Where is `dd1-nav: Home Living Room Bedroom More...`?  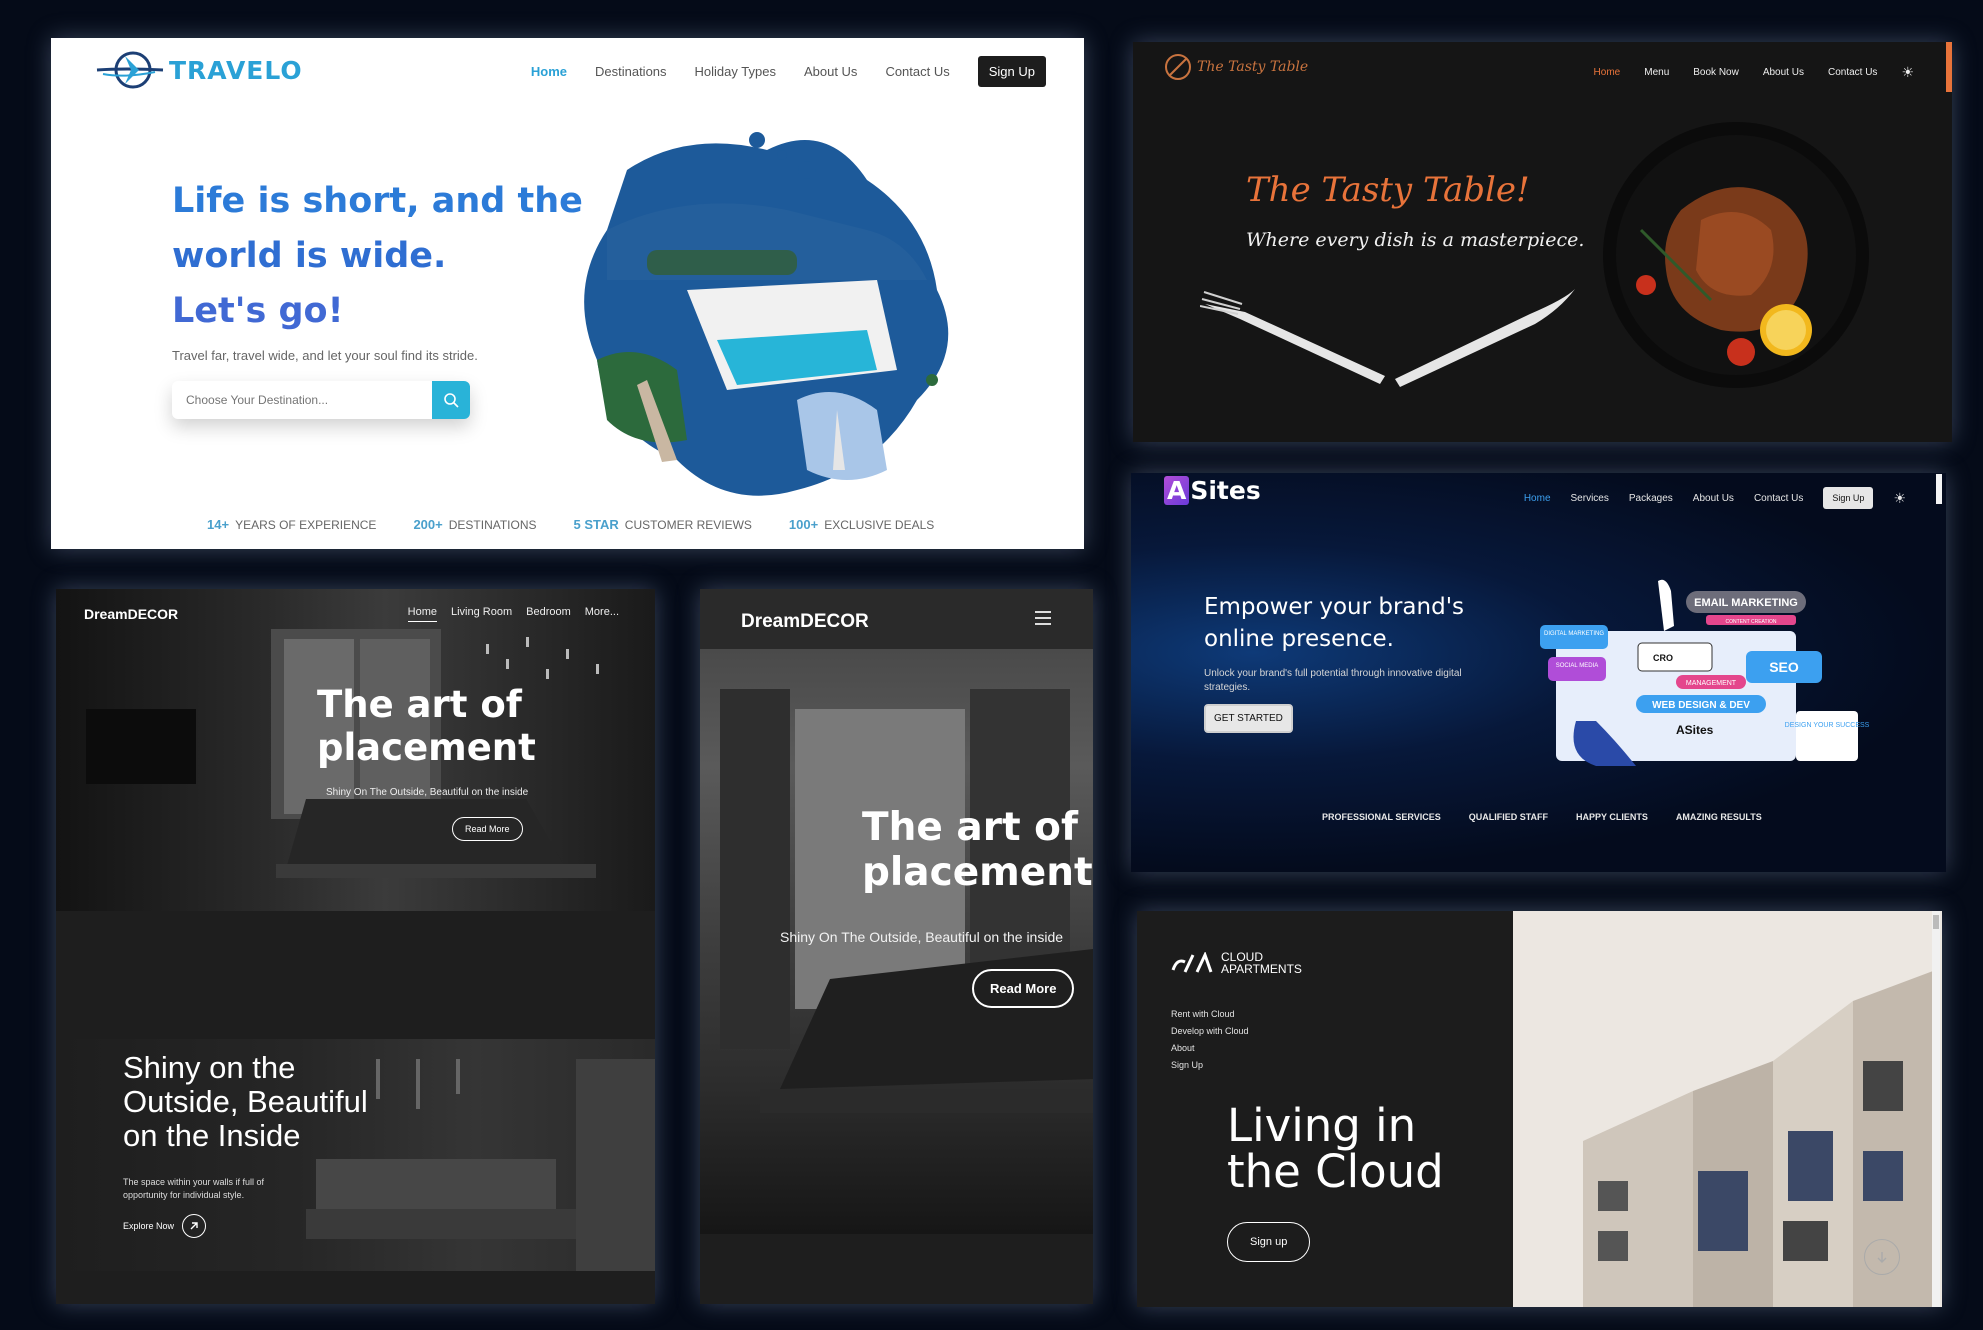
dd1-nav: Home Living Room Bedroom More... is located at coordinates (513, 614).